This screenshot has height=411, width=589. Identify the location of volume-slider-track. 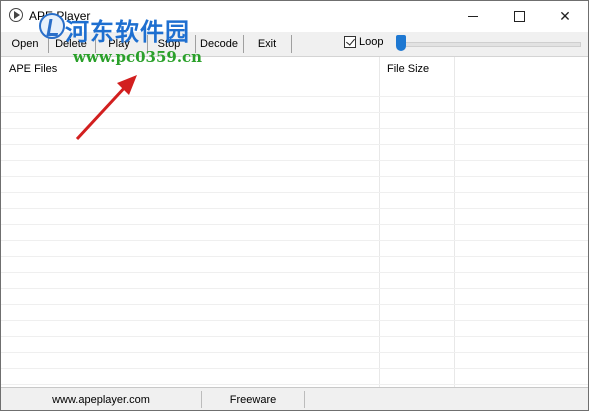
(490, 44).